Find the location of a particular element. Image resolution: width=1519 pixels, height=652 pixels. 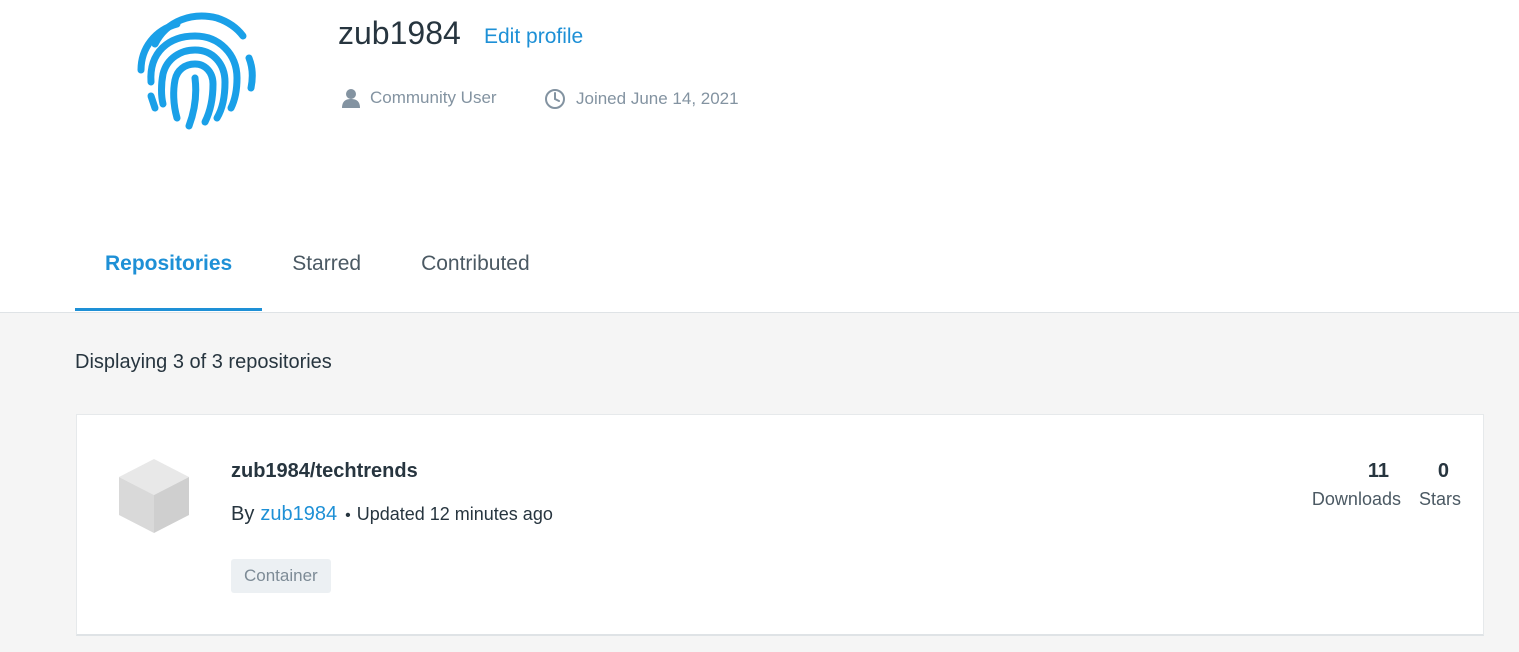

profile-tabs: Repositories Starred Contributed is located at coordinates (317, 272).